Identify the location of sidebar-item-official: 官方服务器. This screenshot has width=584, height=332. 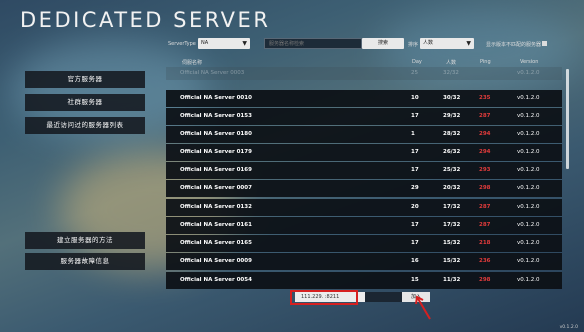
(85, 79).